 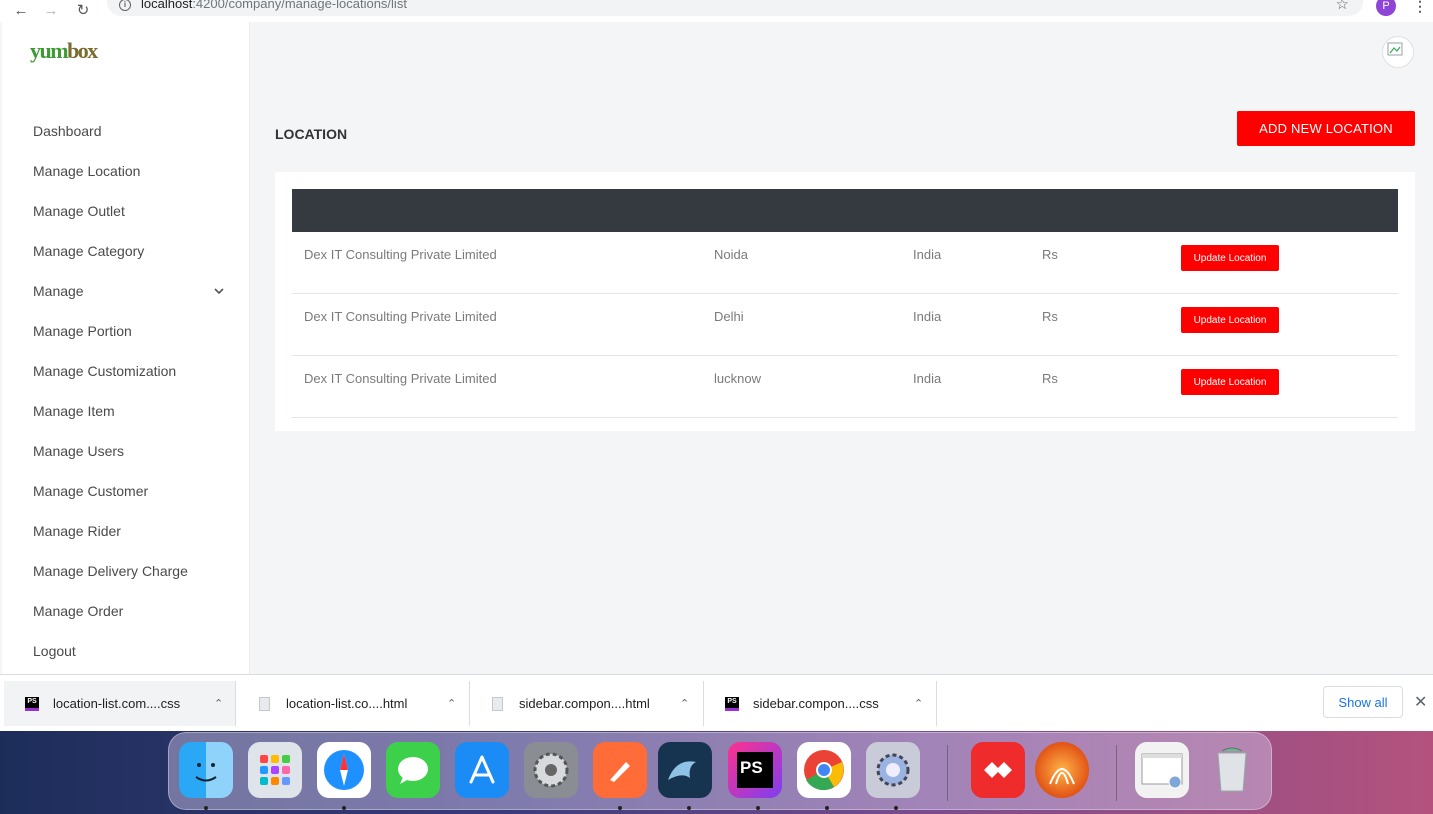 What do you see at coordinates (79, 211) in the screenshot?
I see `sidebar-item-label: Manage Outlet` at bounding box center [79, 211].